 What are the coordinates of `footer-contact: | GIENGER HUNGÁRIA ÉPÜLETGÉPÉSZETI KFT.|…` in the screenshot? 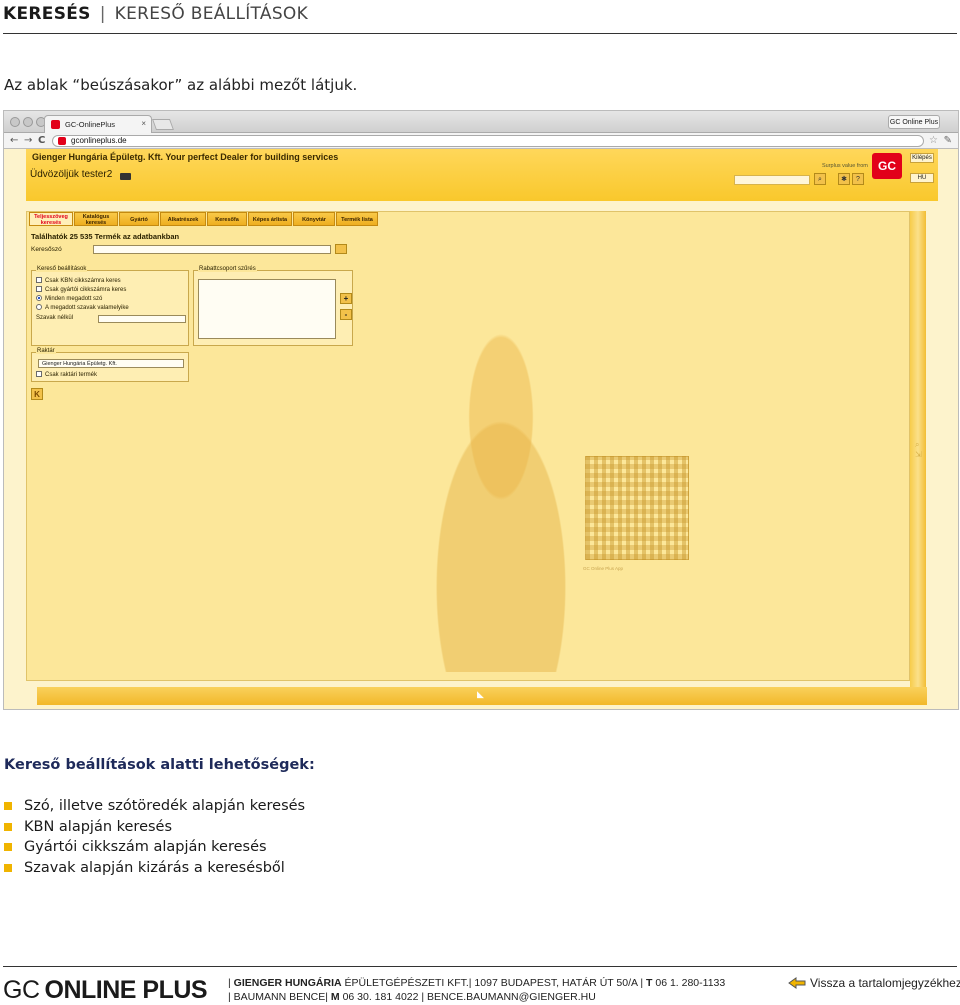 It's located at (476, 990).